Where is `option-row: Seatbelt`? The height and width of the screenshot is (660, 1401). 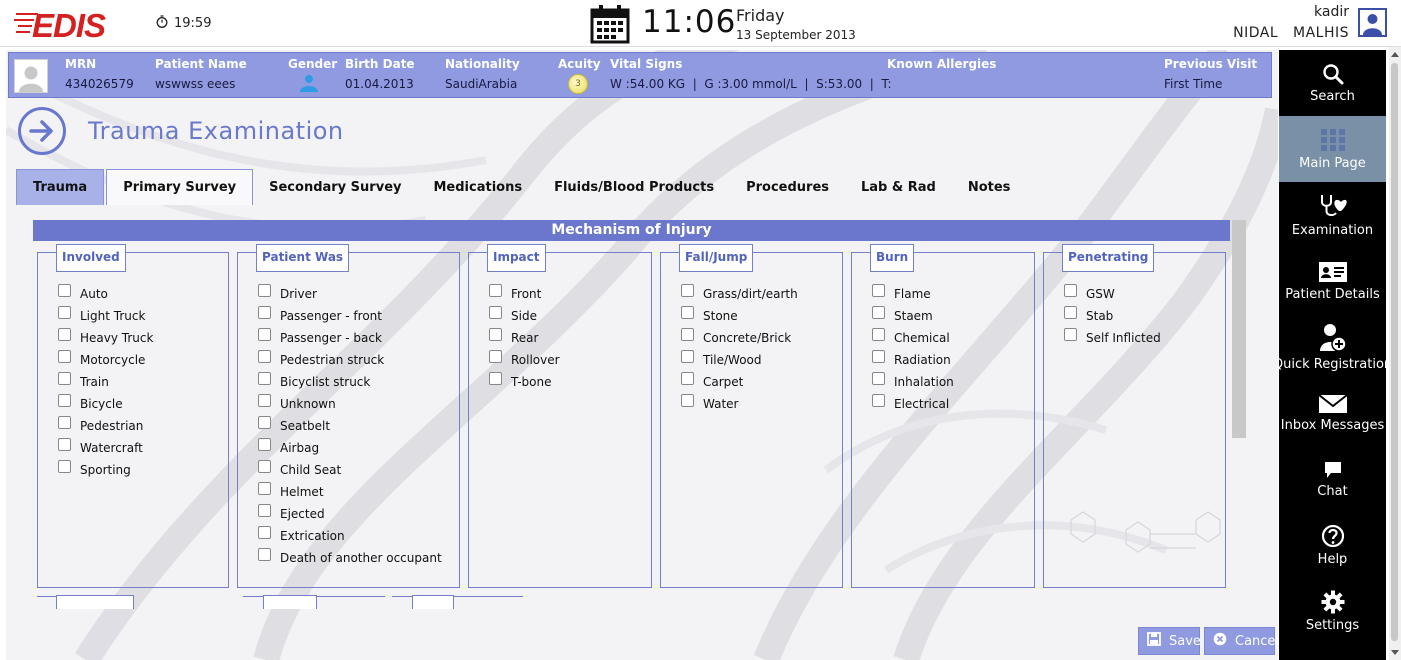
option-row: Seatbelt is located at coordinates (350, 426).